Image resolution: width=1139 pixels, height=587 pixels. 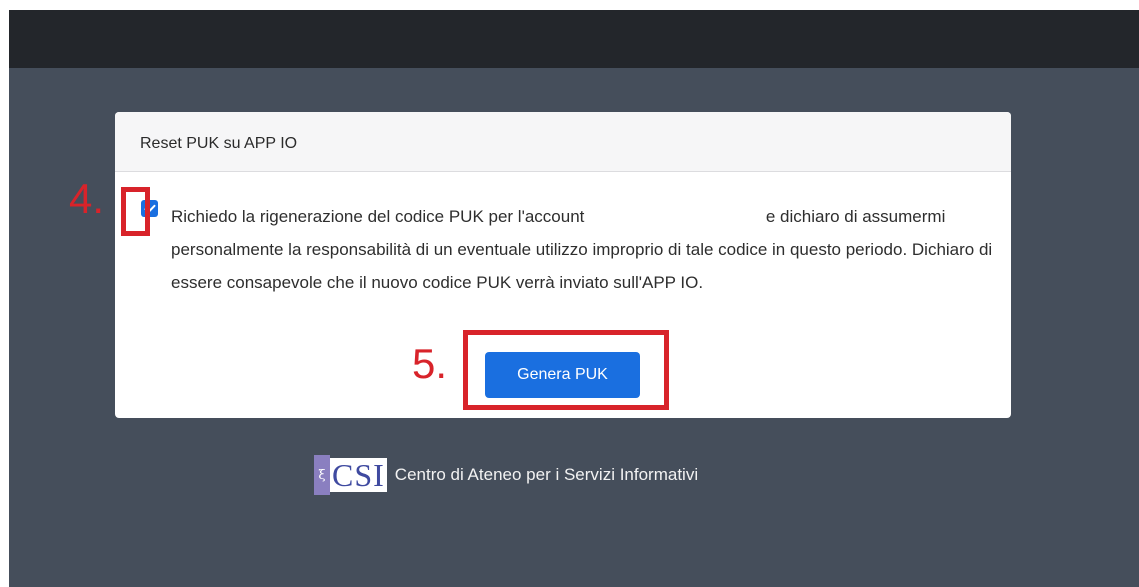 I want to click on step5-highlight-box, so click(x=566, y=370).